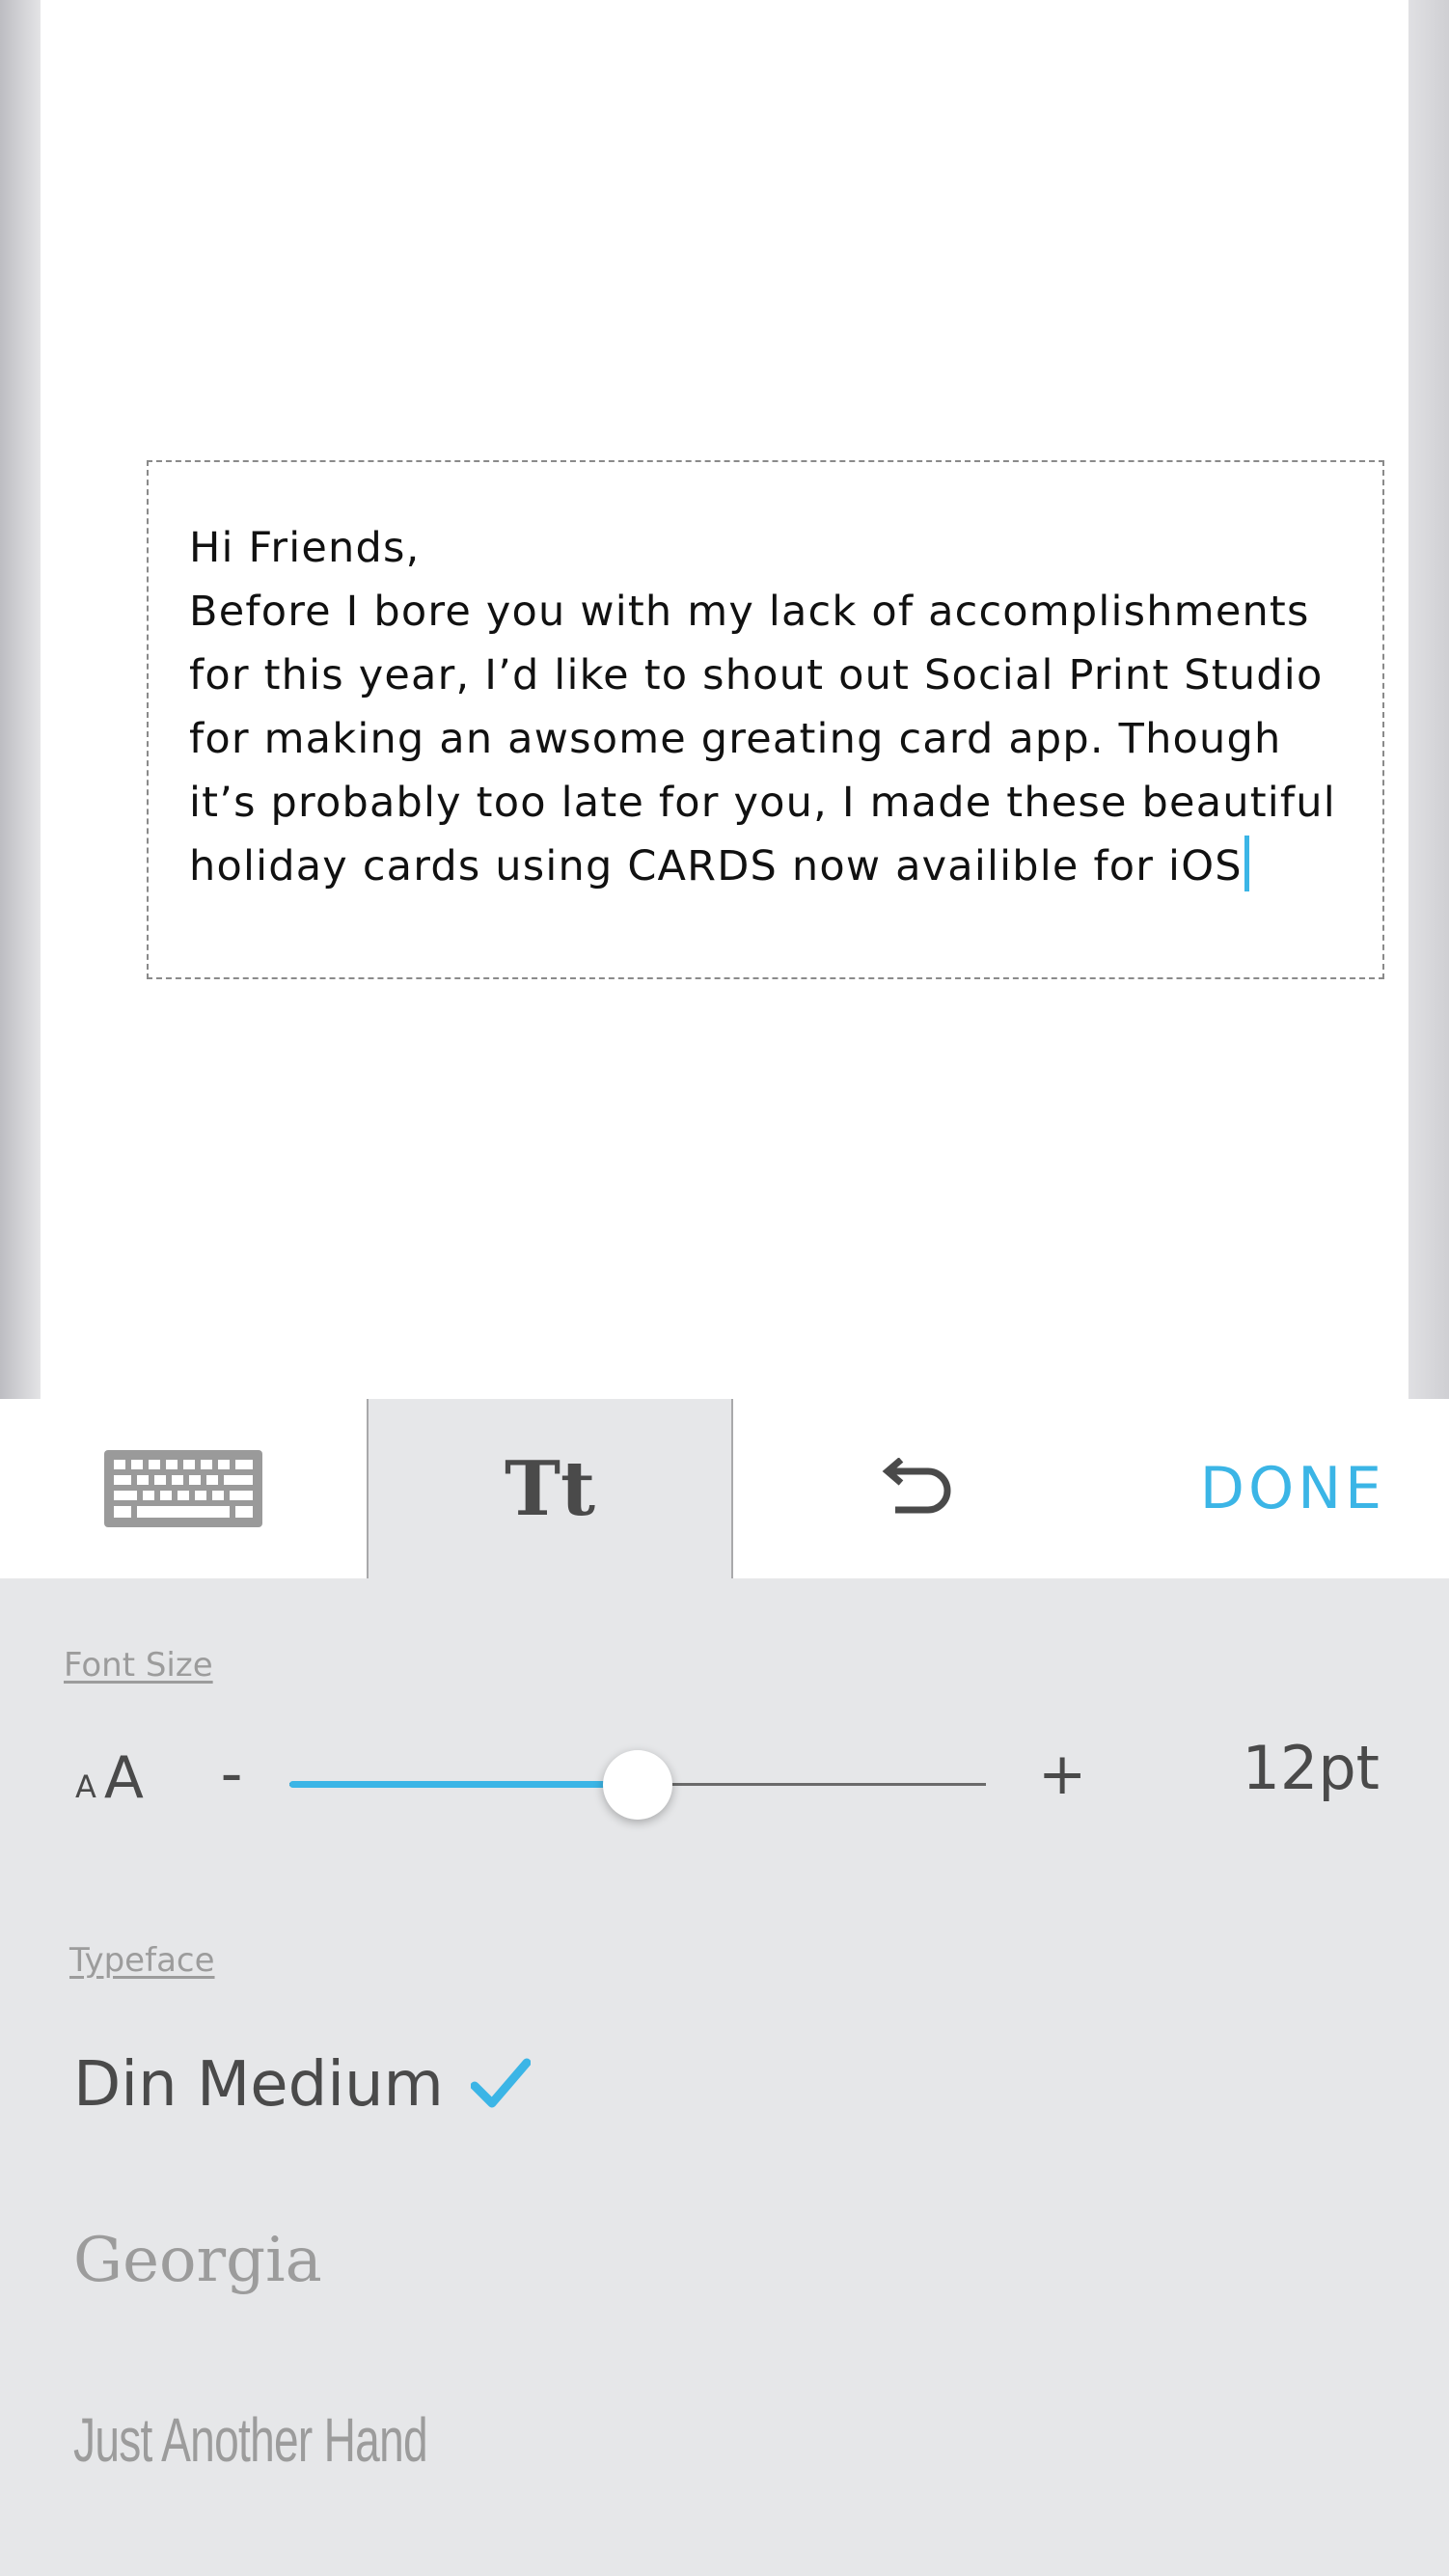 The image size is (1449, 2576). I want to click on undo-button, so click(916, 1489).